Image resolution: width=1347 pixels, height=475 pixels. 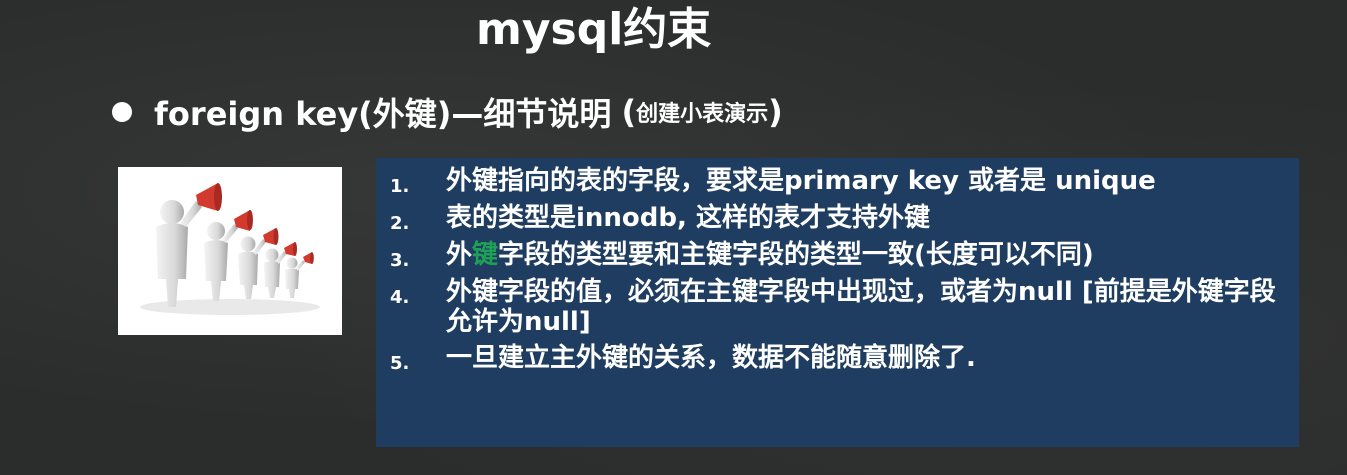 What do you see at coordinates (711, 358) in the screenshot?
I see `list-text: 一旦建立主外键的关系，数据不能随意删除了.` at bounding box center [711, 358].